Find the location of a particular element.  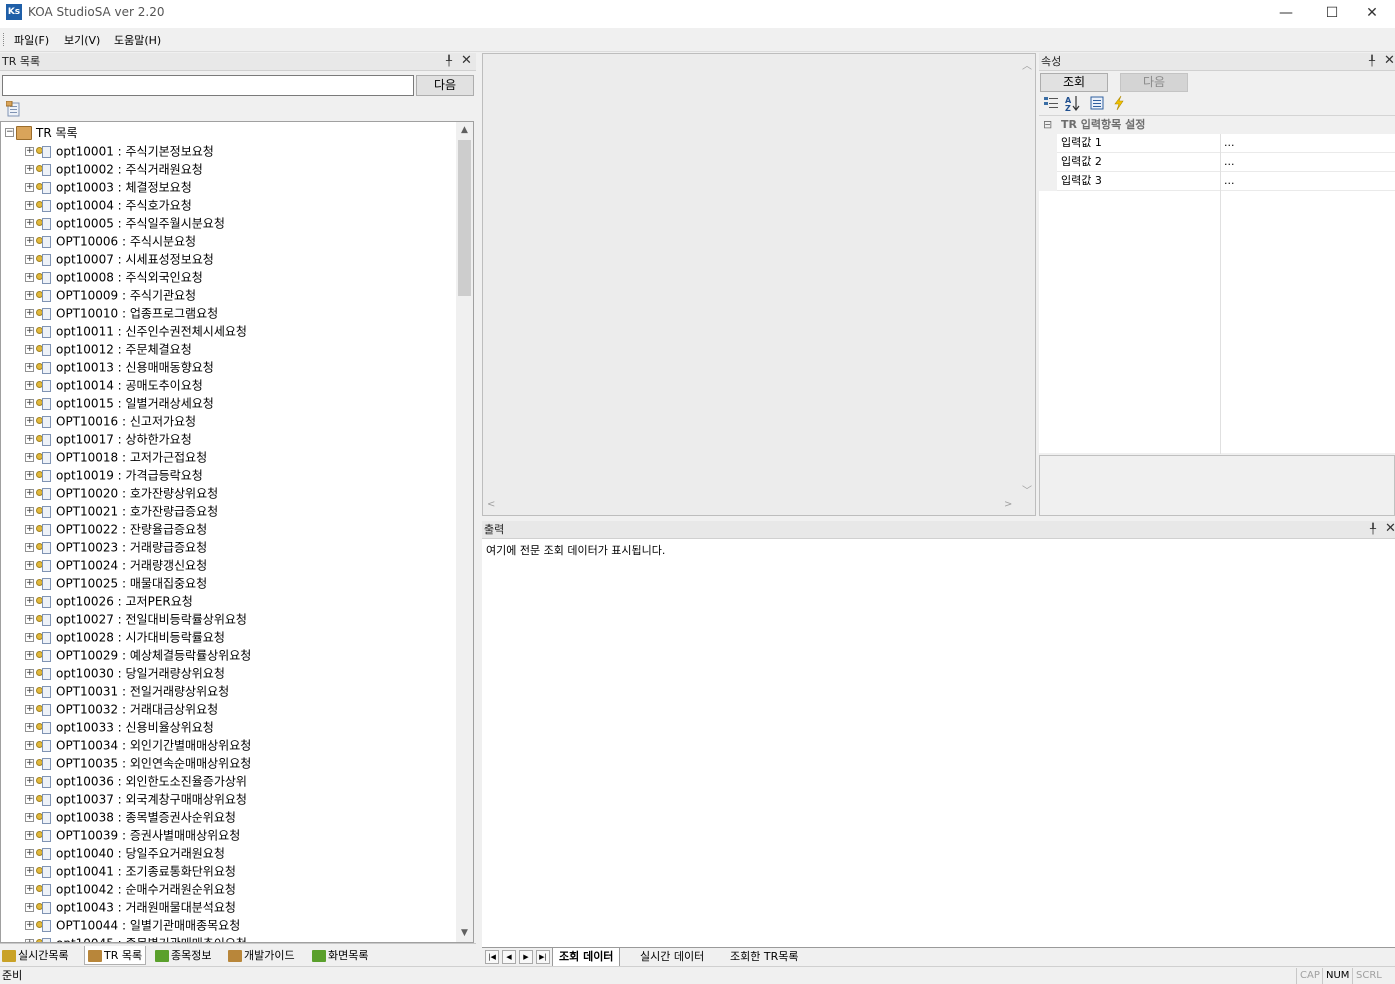

scroll-up-icon: ▲ is located at coordinates (464, 130).